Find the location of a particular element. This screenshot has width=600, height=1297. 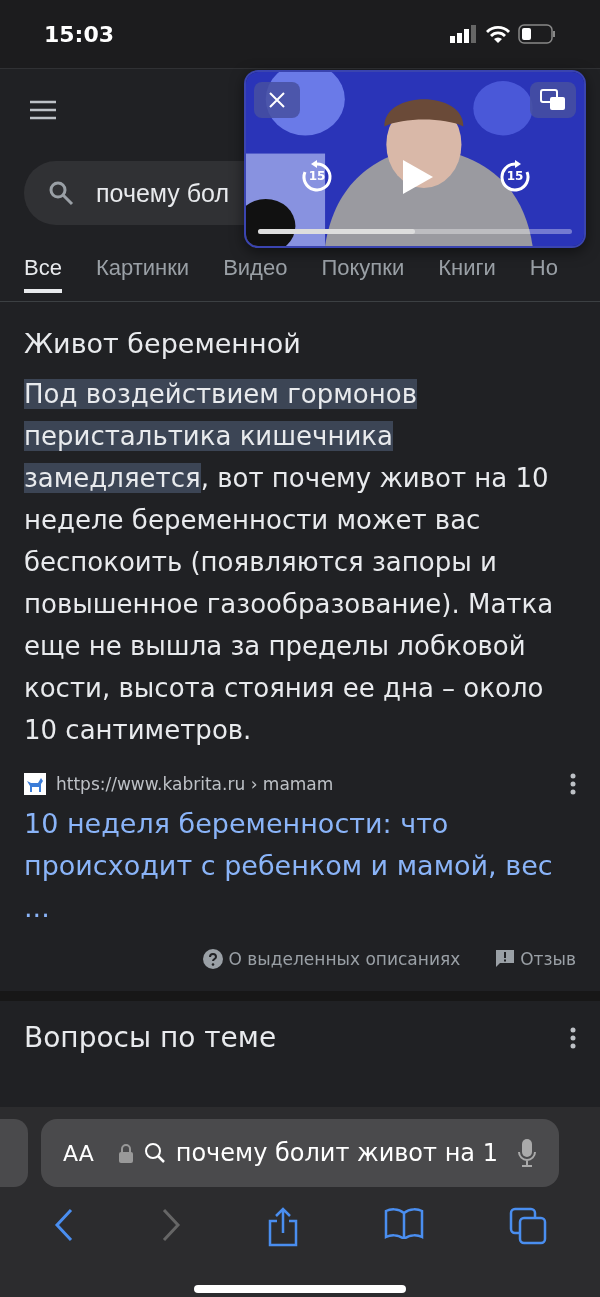

close-button is located at coordinates (277, 100).